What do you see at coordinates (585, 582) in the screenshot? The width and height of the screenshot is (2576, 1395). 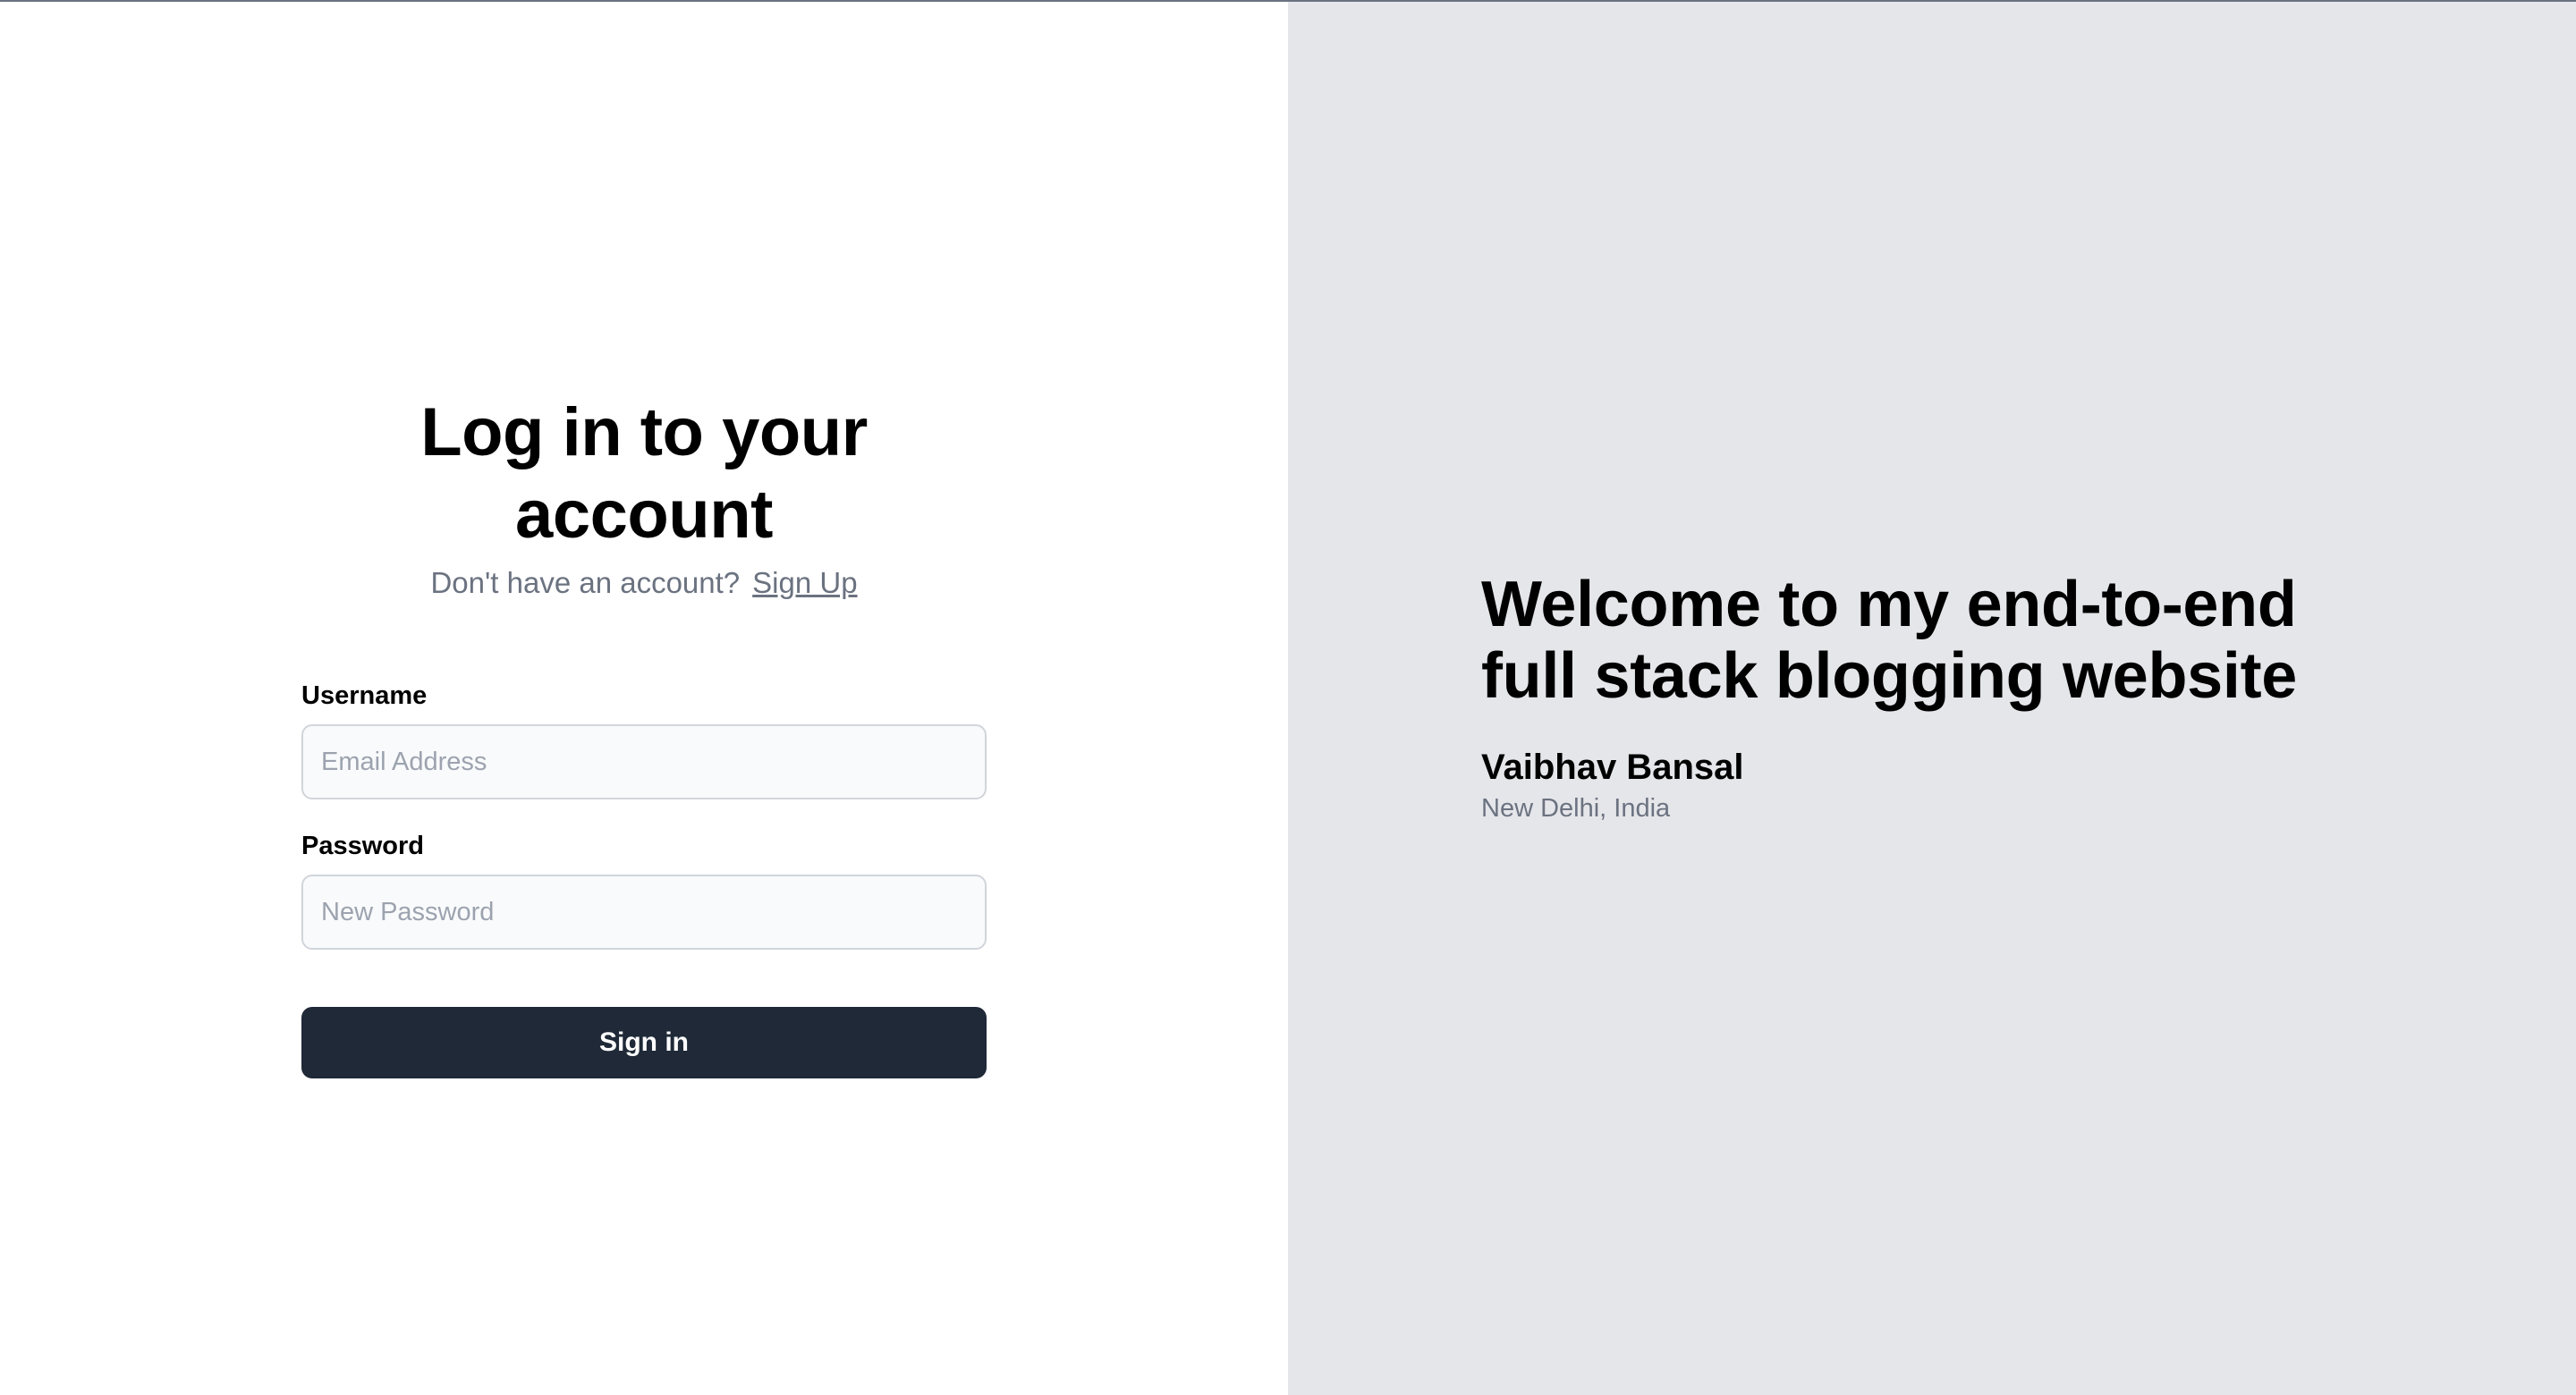 I see `signup-prompt-text: Don't have an account?` at bounding box center [585, 582].